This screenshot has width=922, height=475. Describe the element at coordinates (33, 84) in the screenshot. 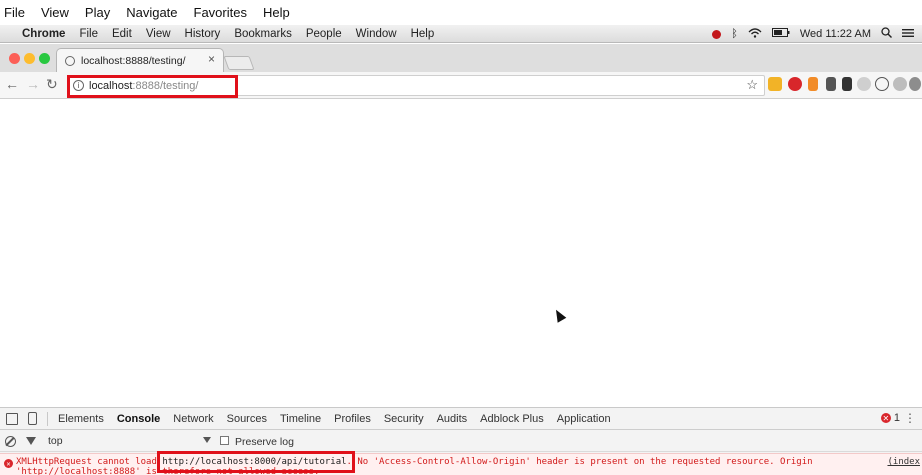

I see `forward-button: →` at that location.